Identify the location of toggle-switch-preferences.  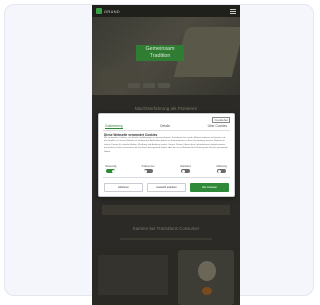
(148, 171).